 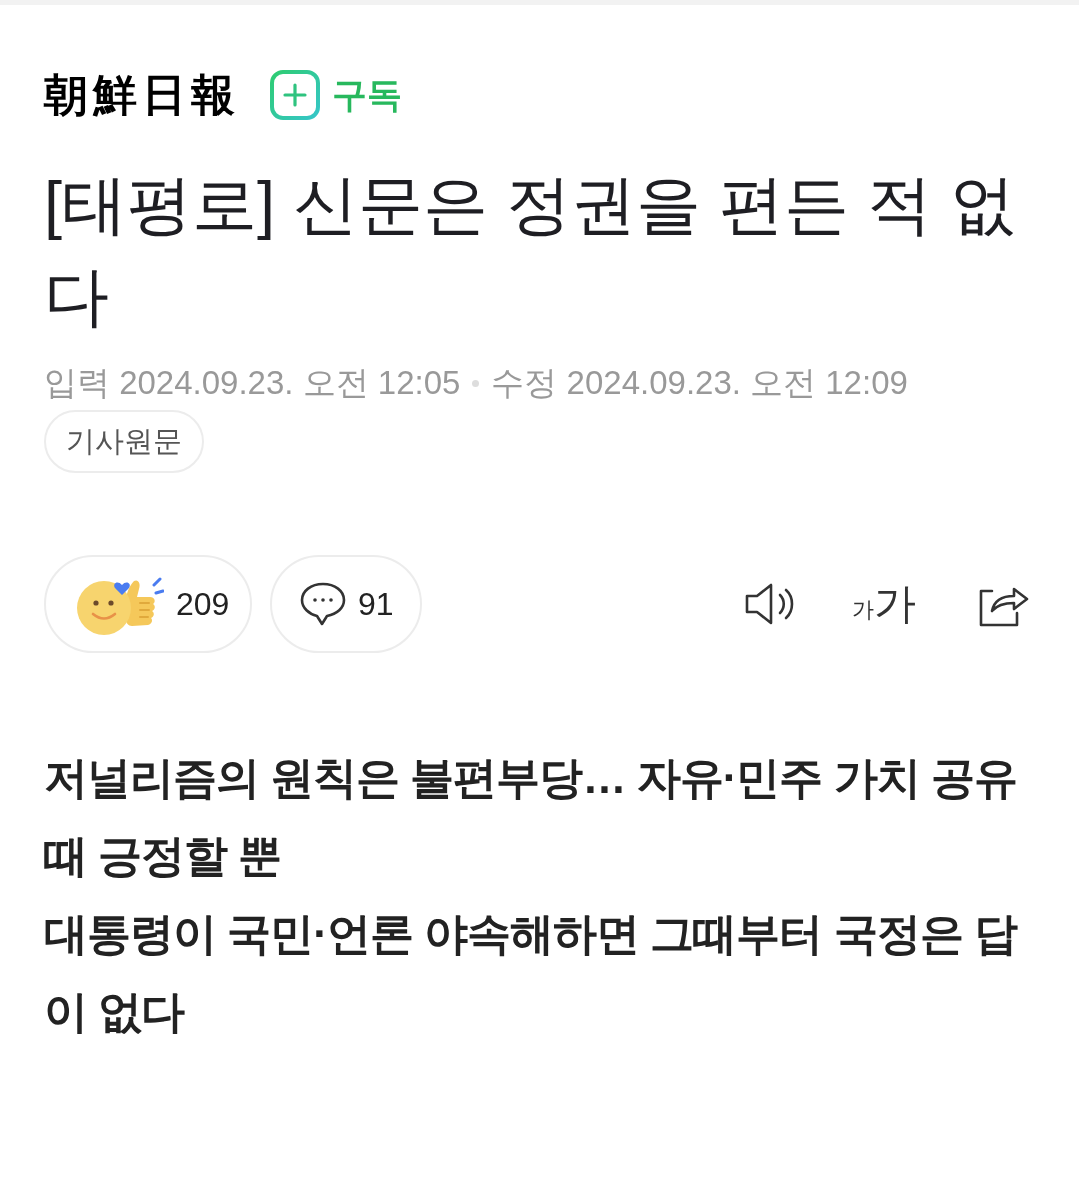 I want to click on comment-button: 91, so click(x=346, y=604).